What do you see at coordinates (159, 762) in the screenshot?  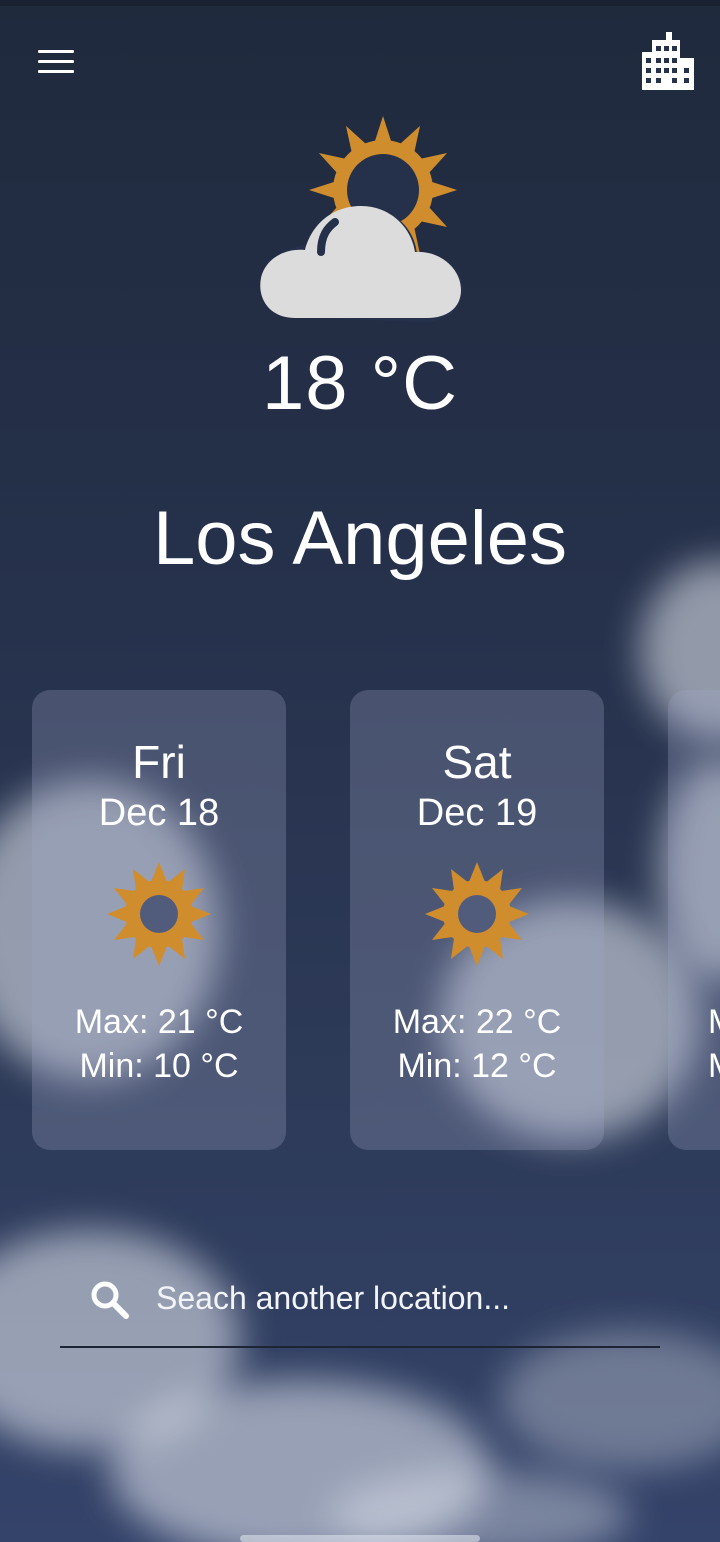 I see `forecast-day: Fri` at bounding box center [159, 762].